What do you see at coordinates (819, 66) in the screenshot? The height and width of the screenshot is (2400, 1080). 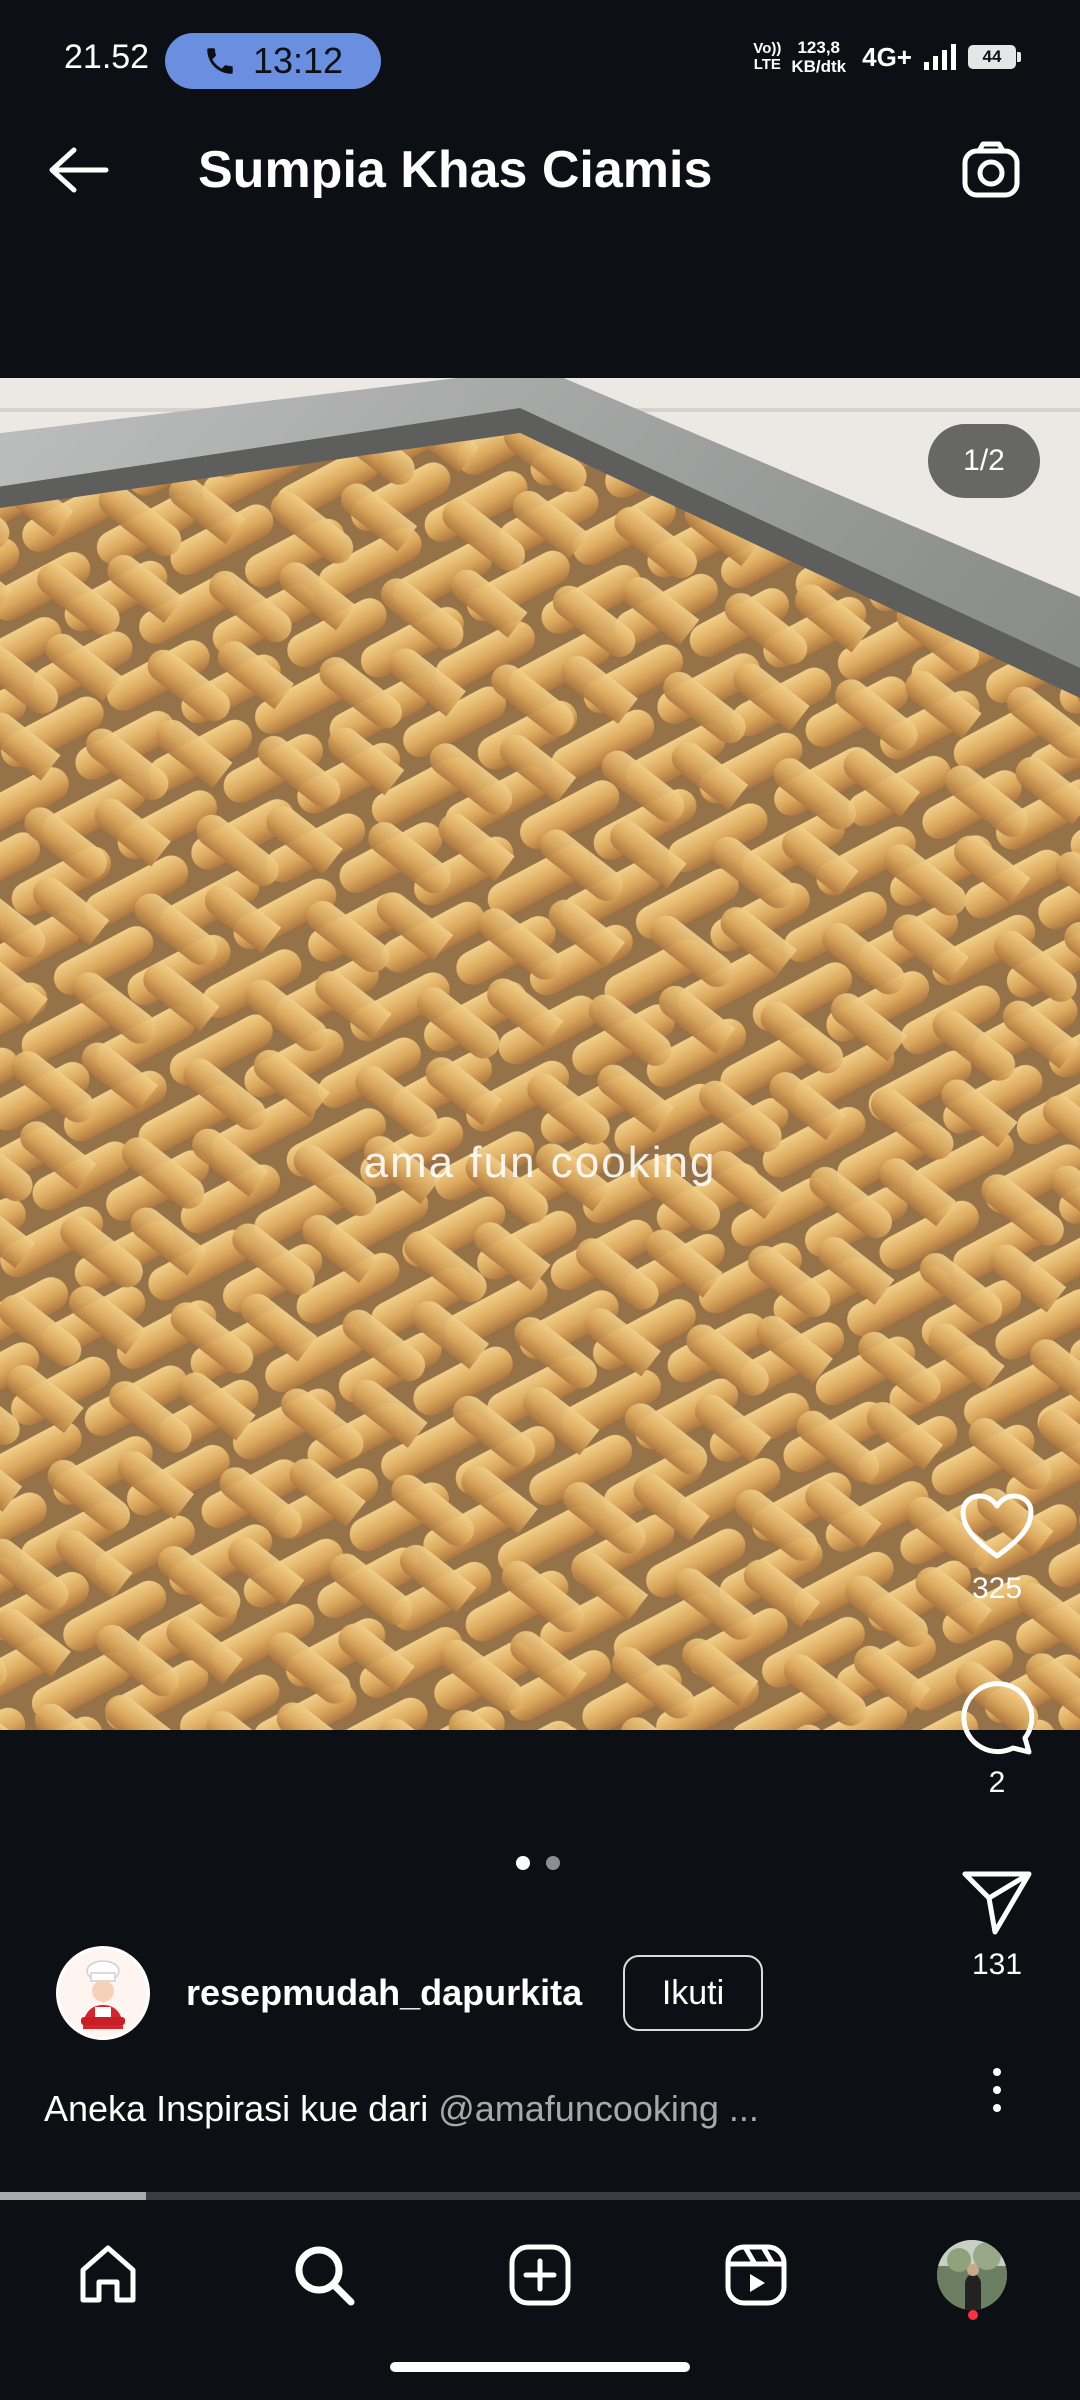 I see `network-speed-unit: KB/dtk` at bounding box center [819, 66].